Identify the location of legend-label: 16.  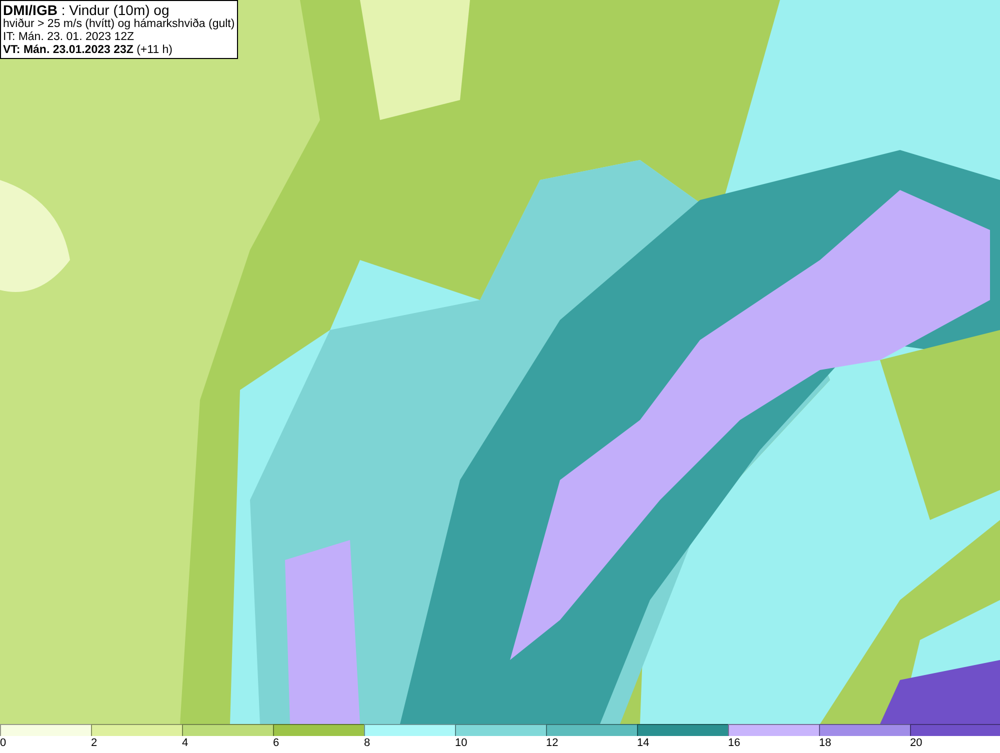
(734, 743).